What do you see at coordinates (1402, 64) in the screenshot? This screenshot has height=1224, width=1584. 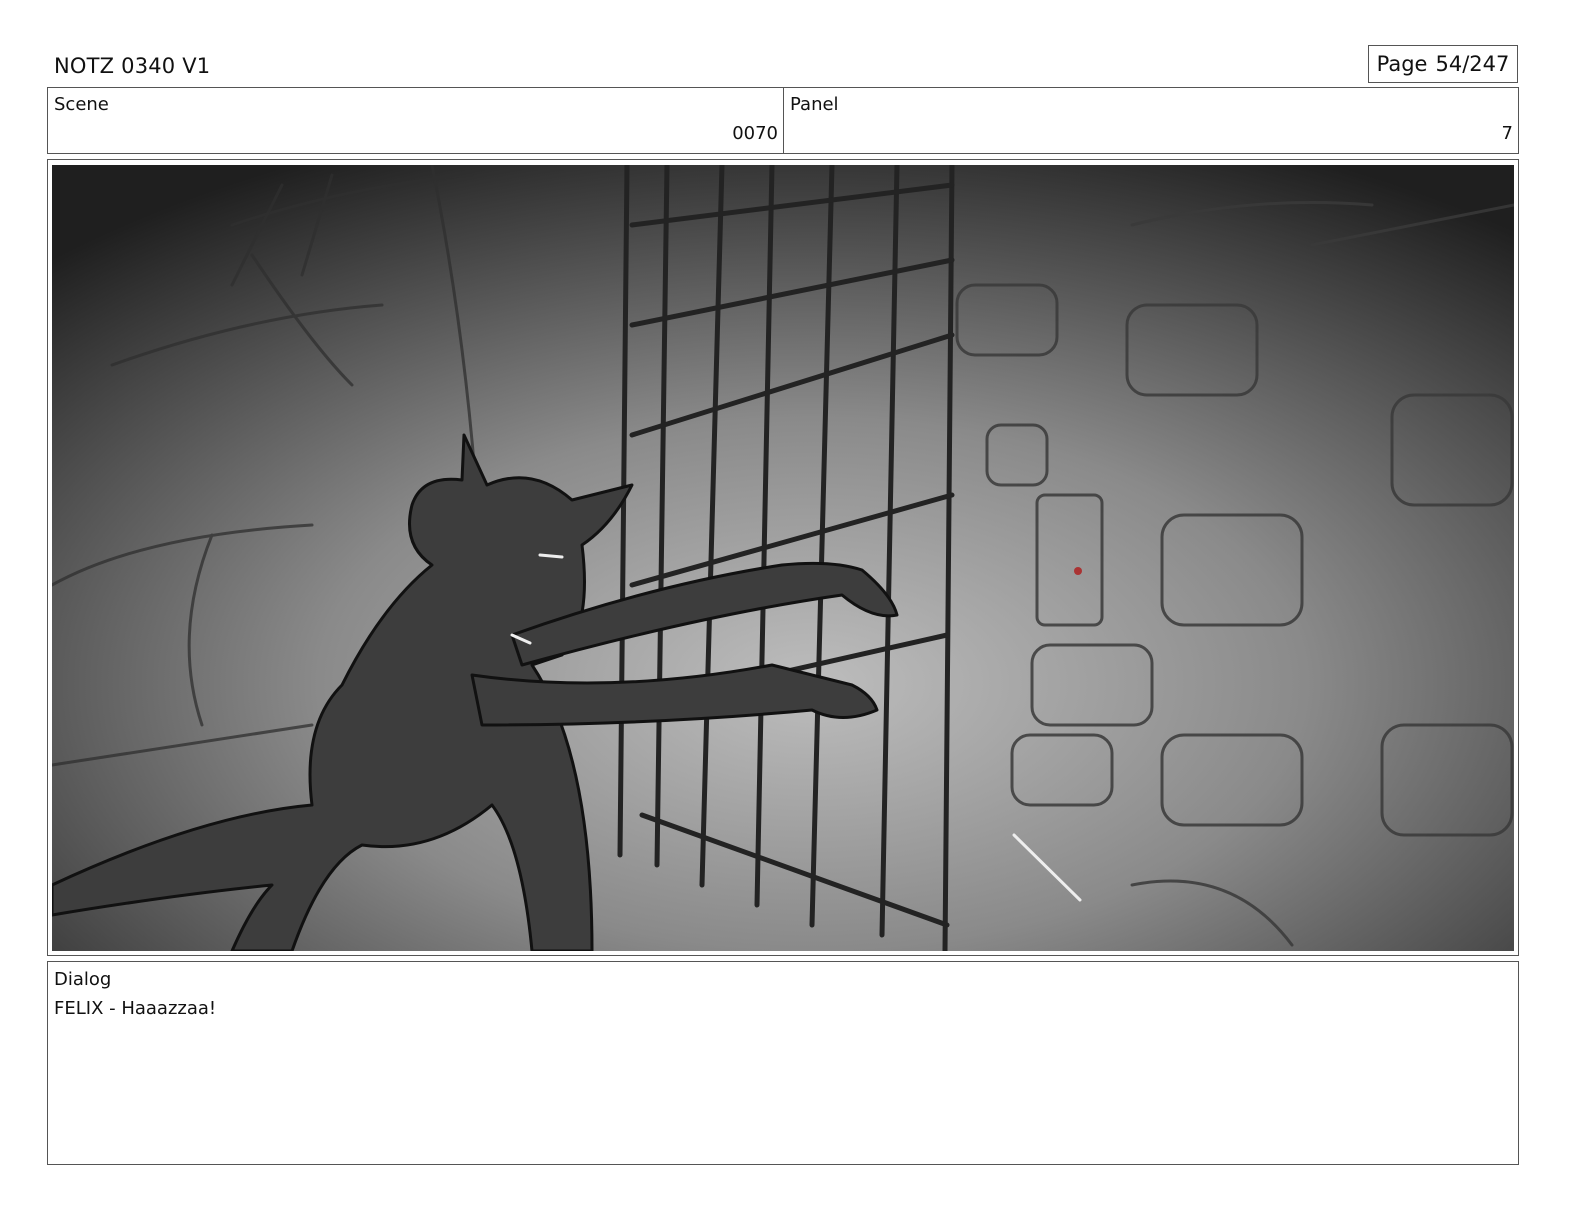 I see `page-label: Page` at bounding box center [1402, 64].